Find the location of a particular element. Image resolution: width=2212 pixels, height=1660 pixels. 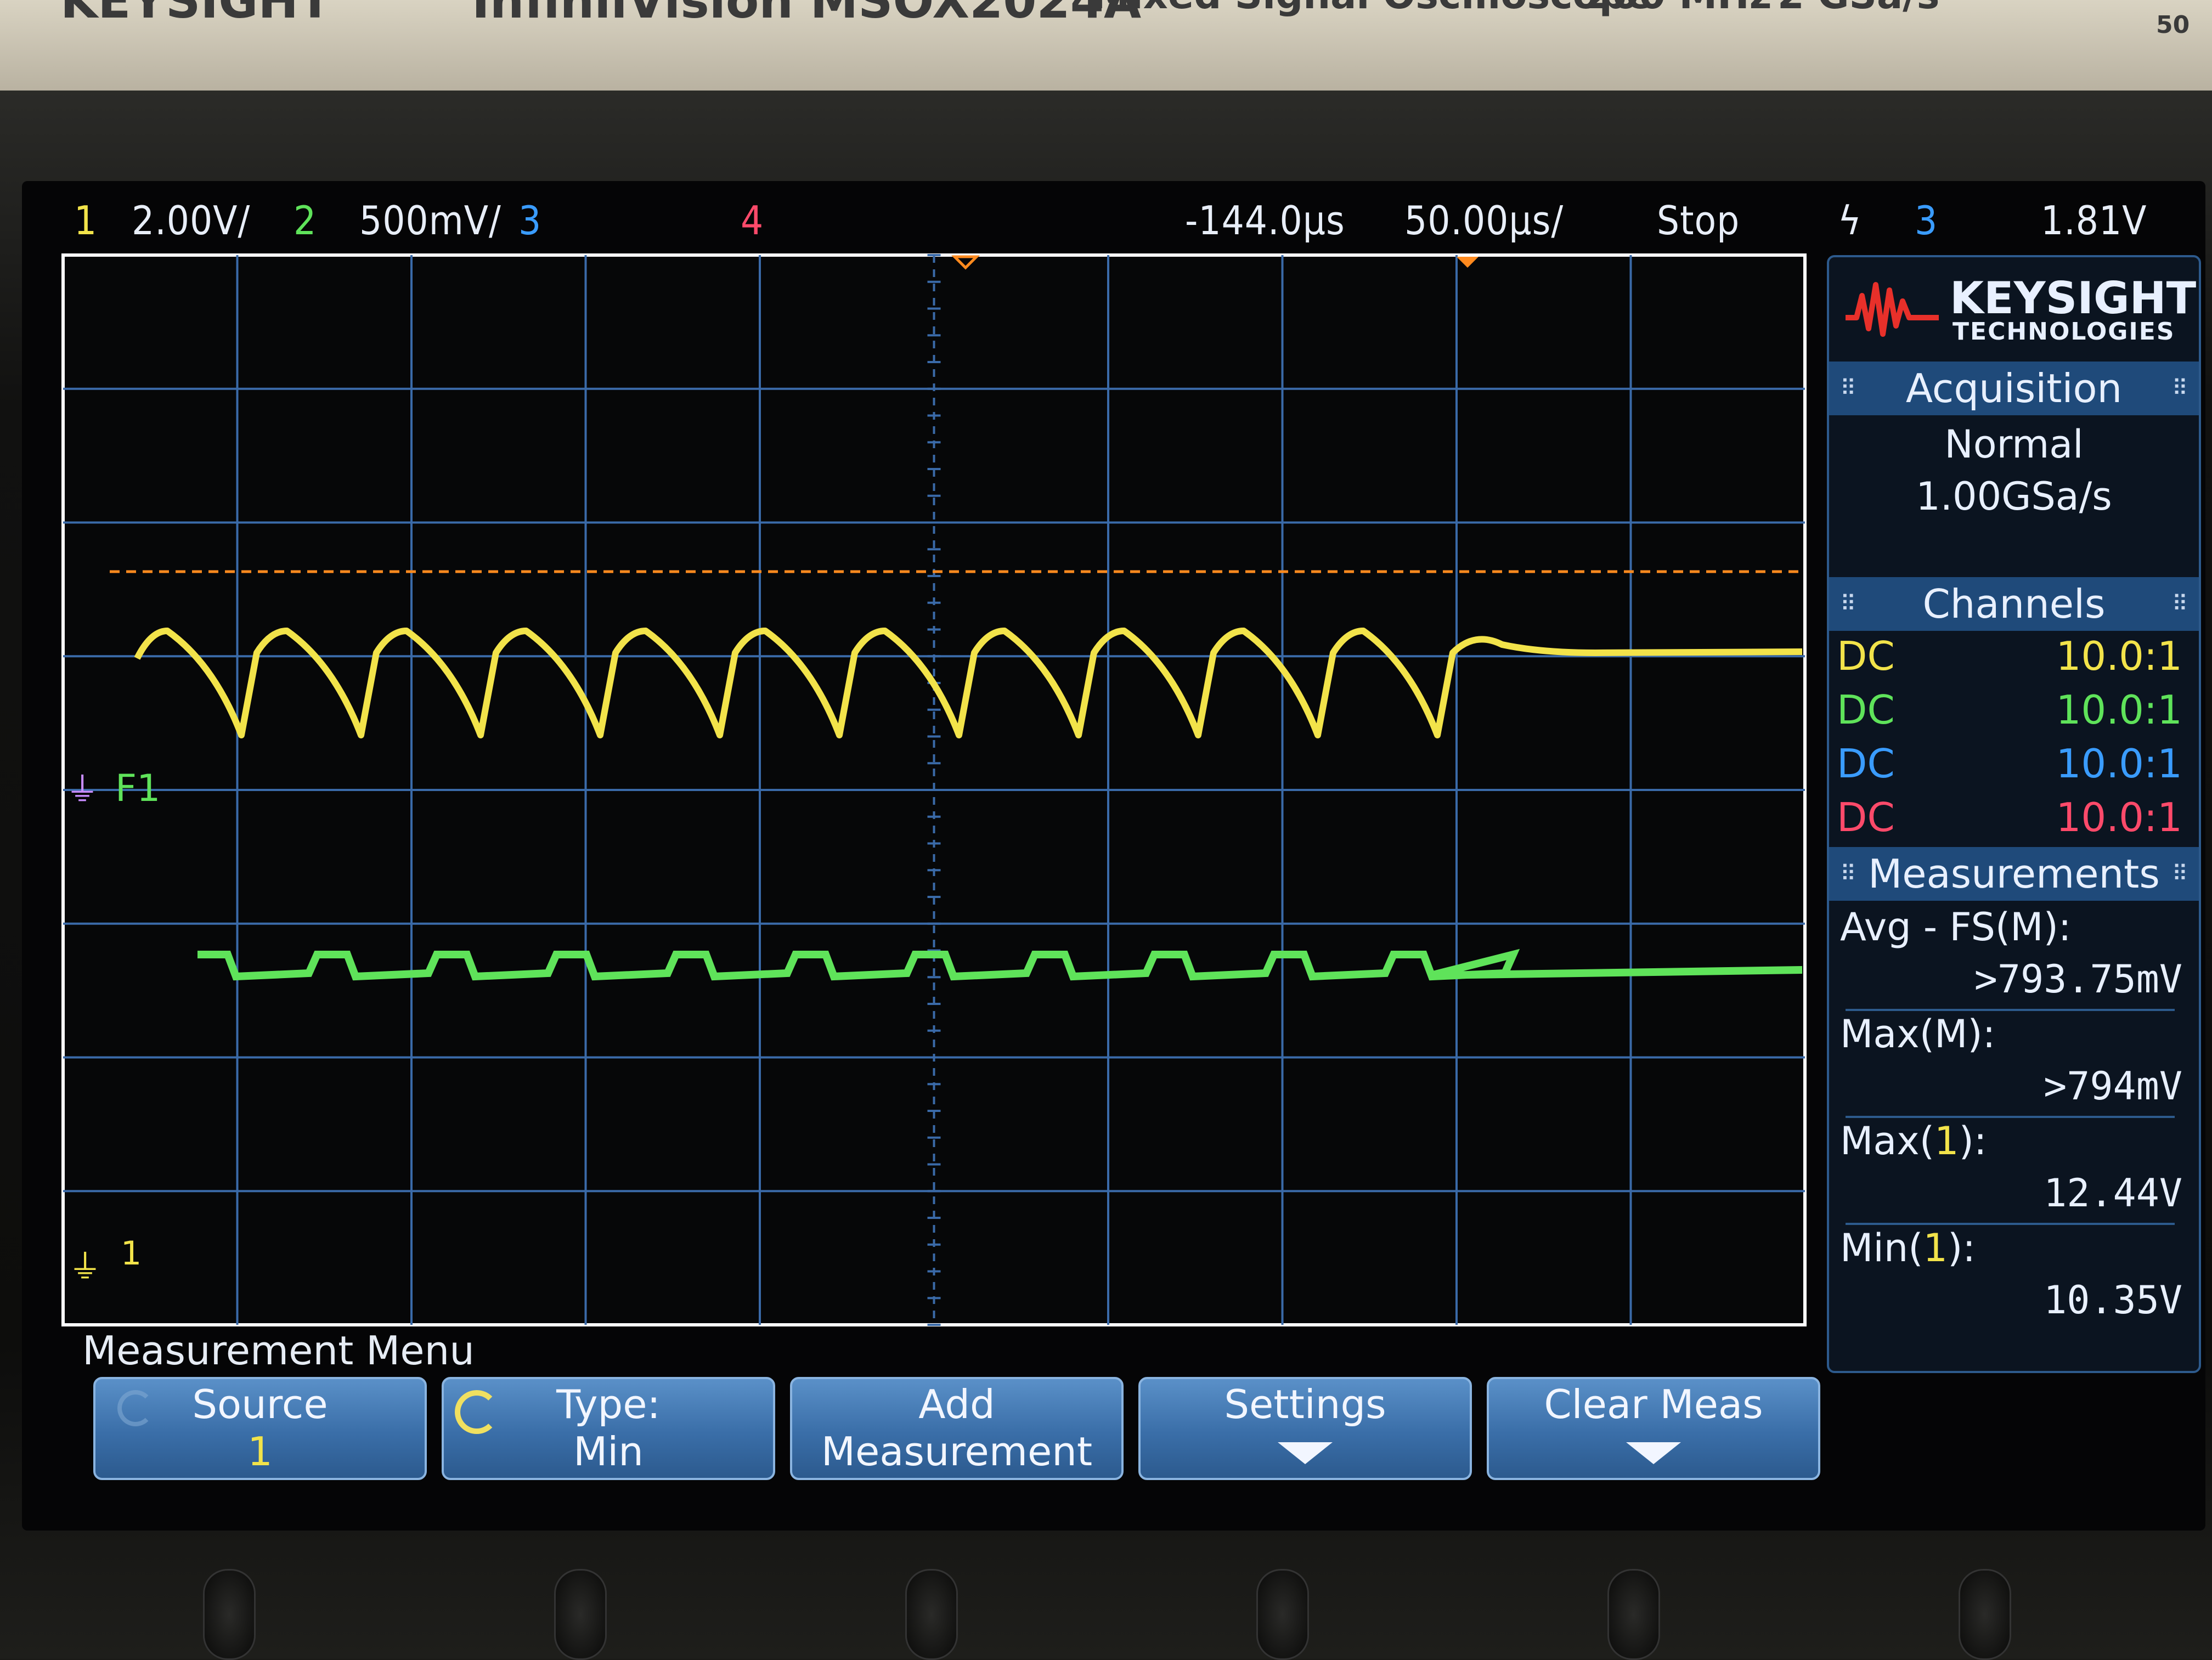

center-axis-ticks is located at coordinates (934, 790).